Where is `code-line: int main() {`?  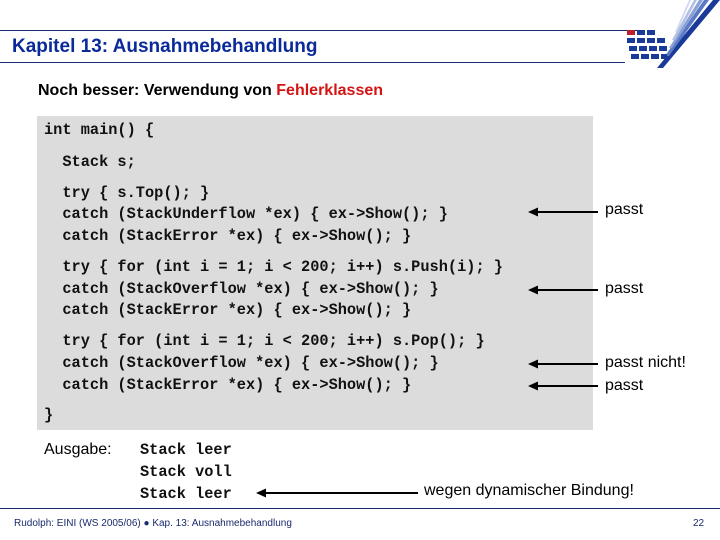 code-line: int main() { is located at coordinates (99, 130).